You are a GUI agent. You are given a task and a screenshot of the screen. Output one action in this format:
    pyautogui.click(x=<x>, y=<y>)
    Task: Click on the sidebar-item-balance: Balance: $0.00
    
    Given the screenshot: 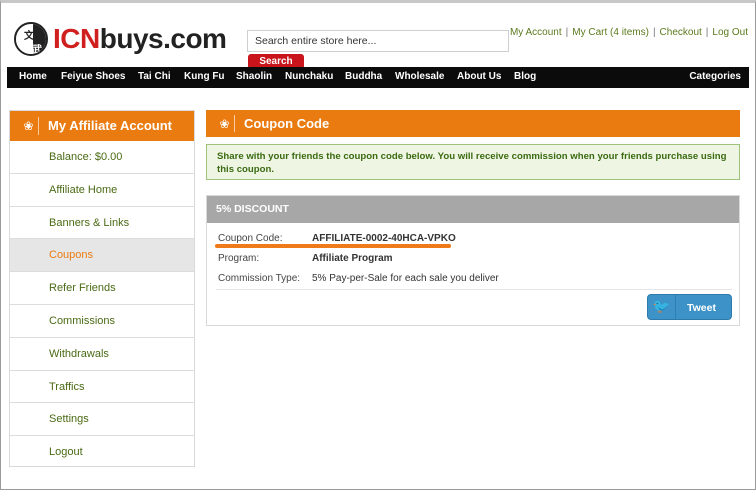 What is the action you would take?
    pyautogui.click(x=102, y=157)
    